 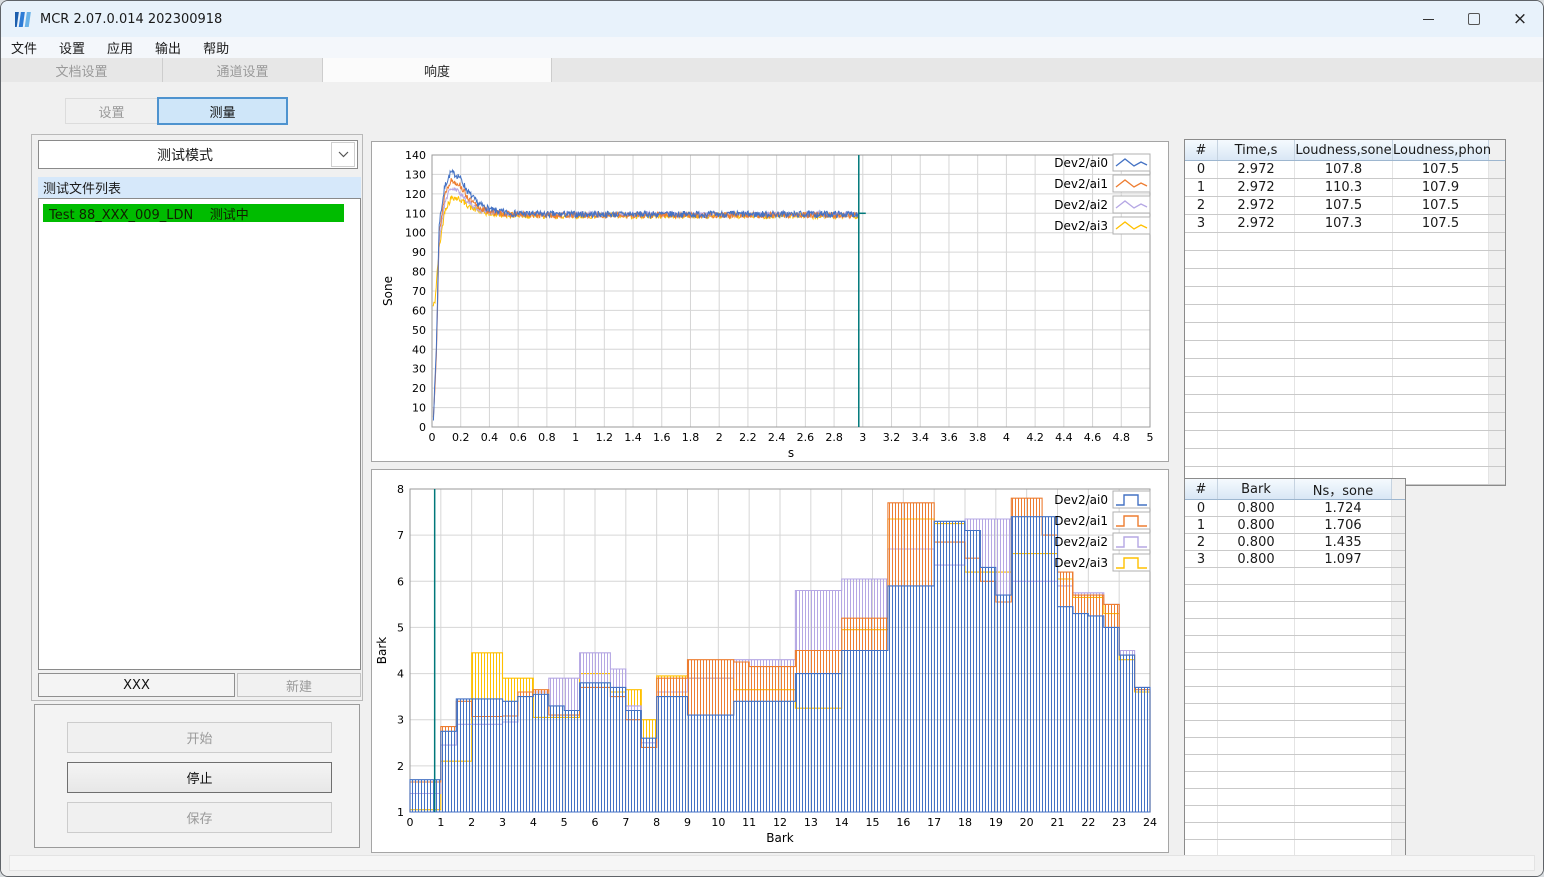 I want to click on list-item-test-file: Test 88_XXX_009_LDN 测试中, so click(x=193, y=213).